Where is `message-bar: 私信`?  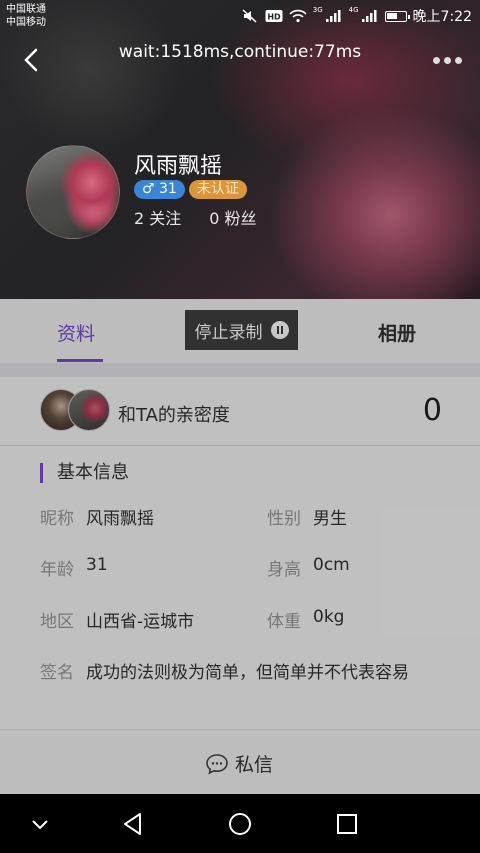
message-bar: 私信 is located at coordinates (240, 761).